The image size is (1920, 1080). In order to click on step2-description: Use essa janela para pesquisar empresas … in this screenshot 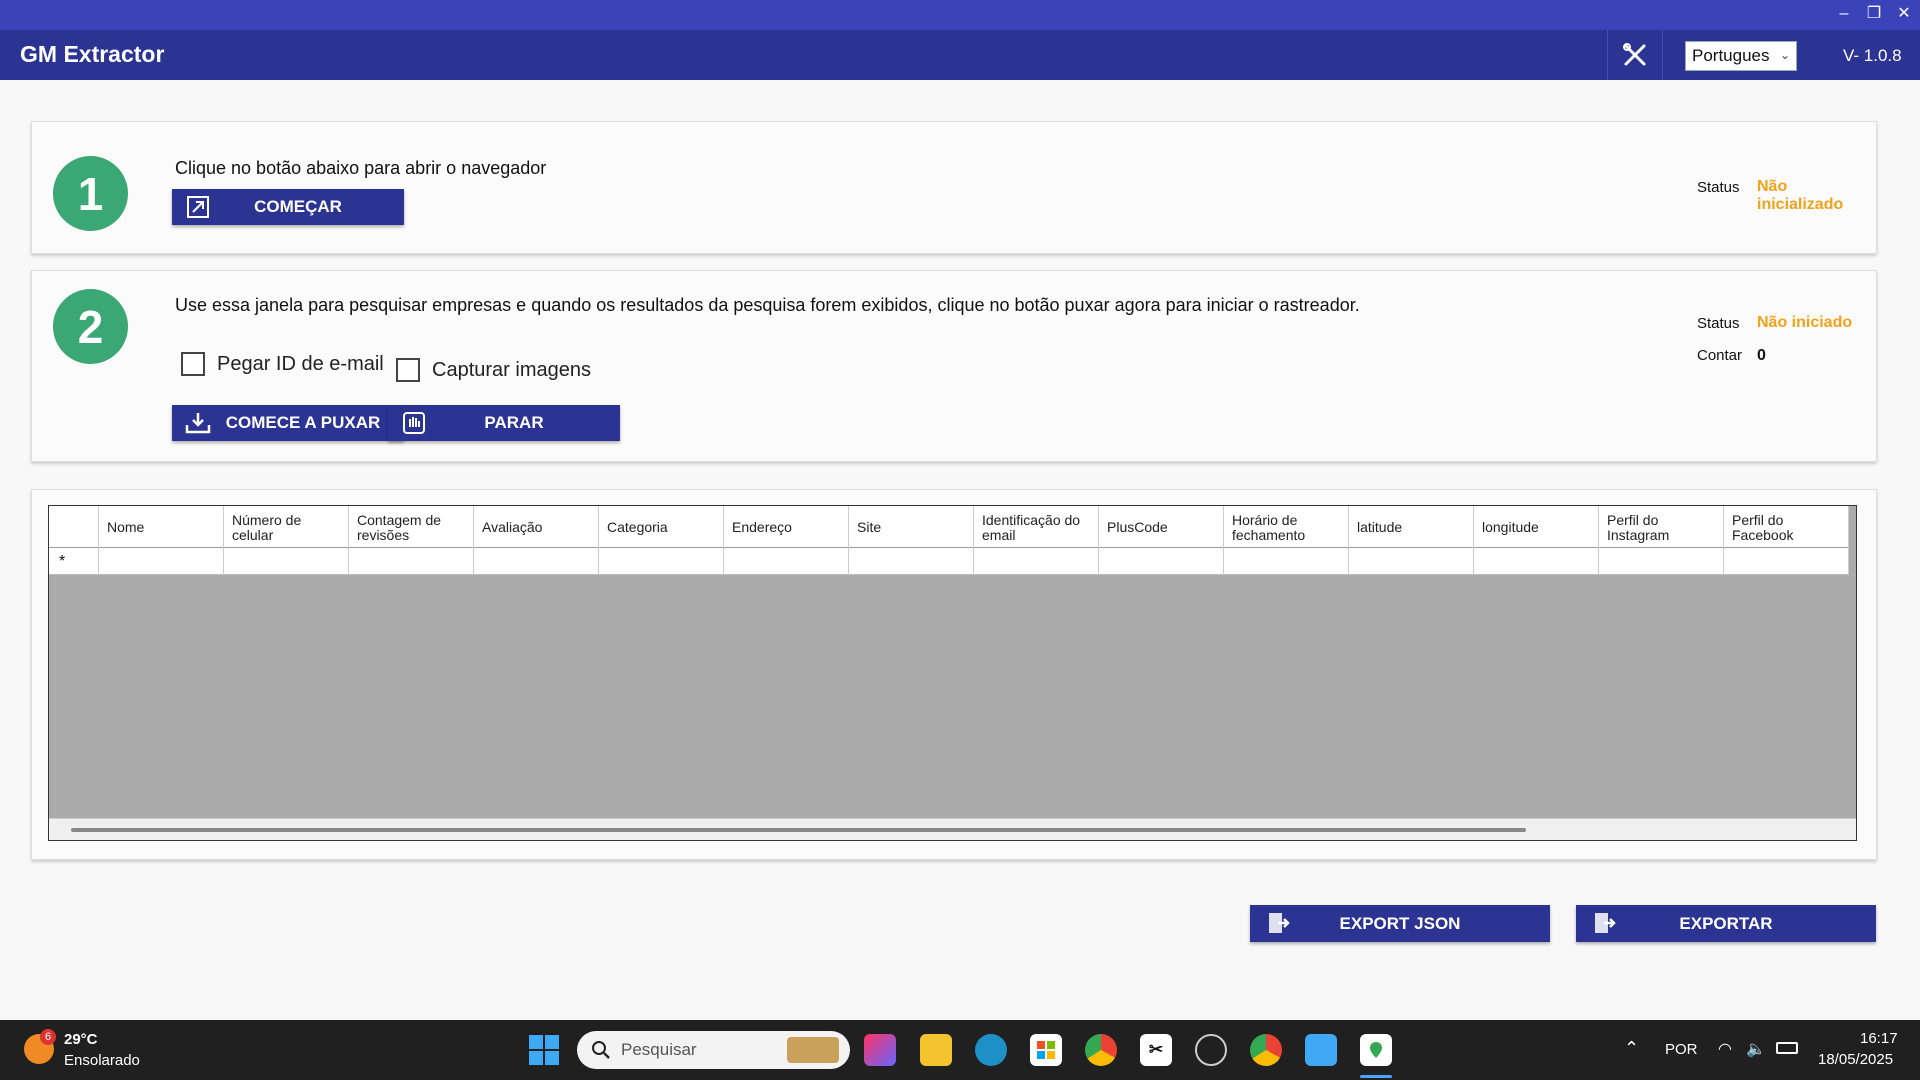, I will do `click(767, 305)`.